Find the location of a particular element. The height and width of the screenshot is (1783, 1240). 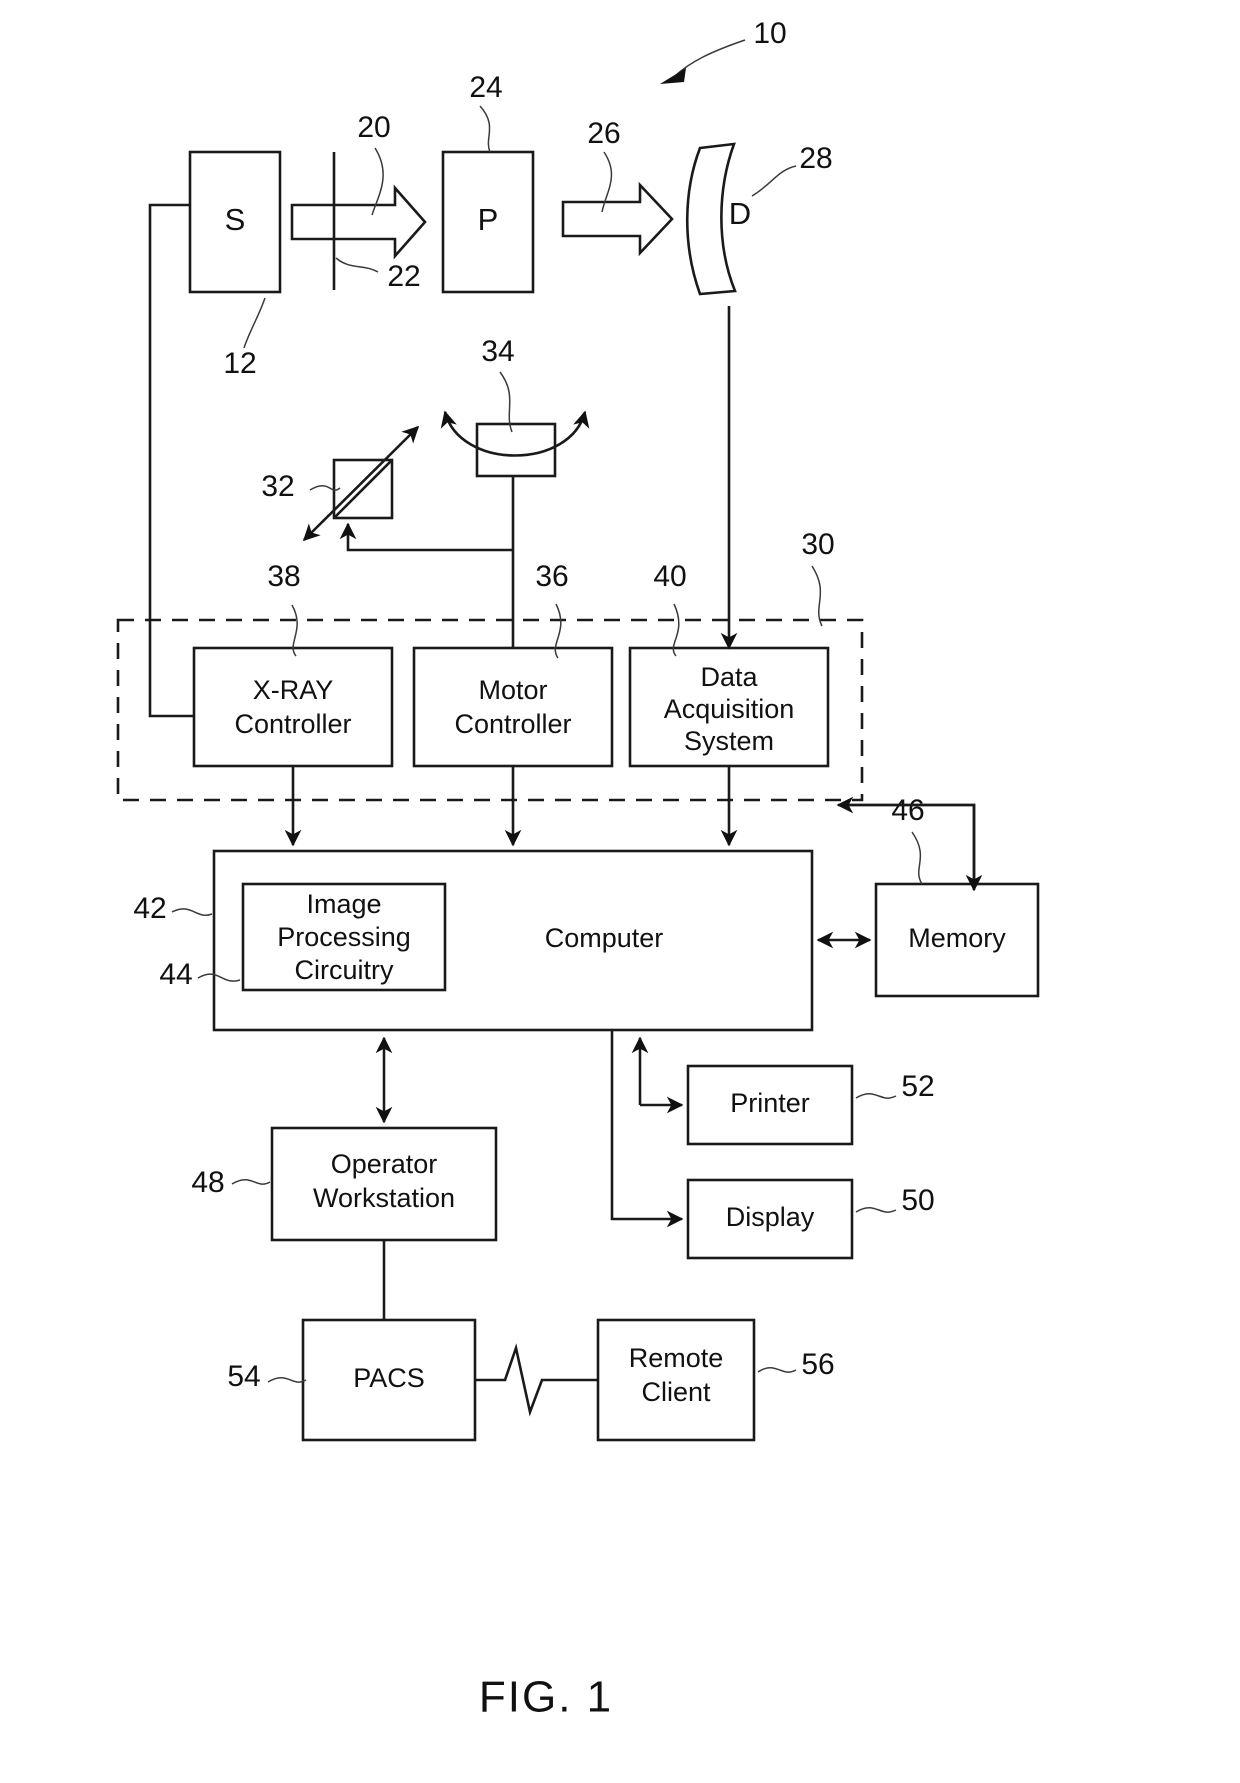

ref-numeral-34: 34 is located at coordinates (497, 351).